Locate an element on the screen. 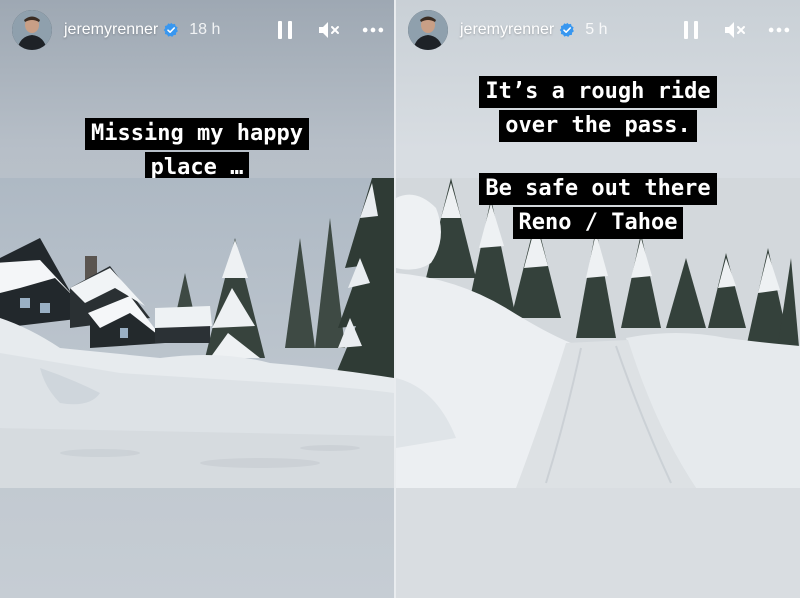 This screenshot has height=598, width=800. caption-line: It’s a rough ride is located at coordinates (598, 92).